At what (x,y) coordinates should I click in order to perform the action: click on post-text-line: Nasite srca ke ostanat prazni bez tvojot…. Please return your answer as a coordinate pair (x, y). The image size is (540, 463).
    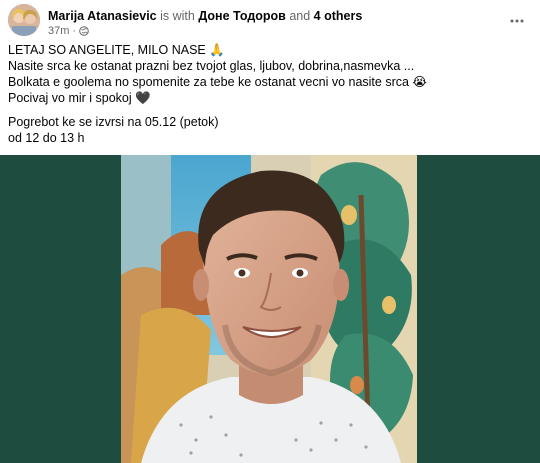
    Looking at the image, I should click on (211, 66).